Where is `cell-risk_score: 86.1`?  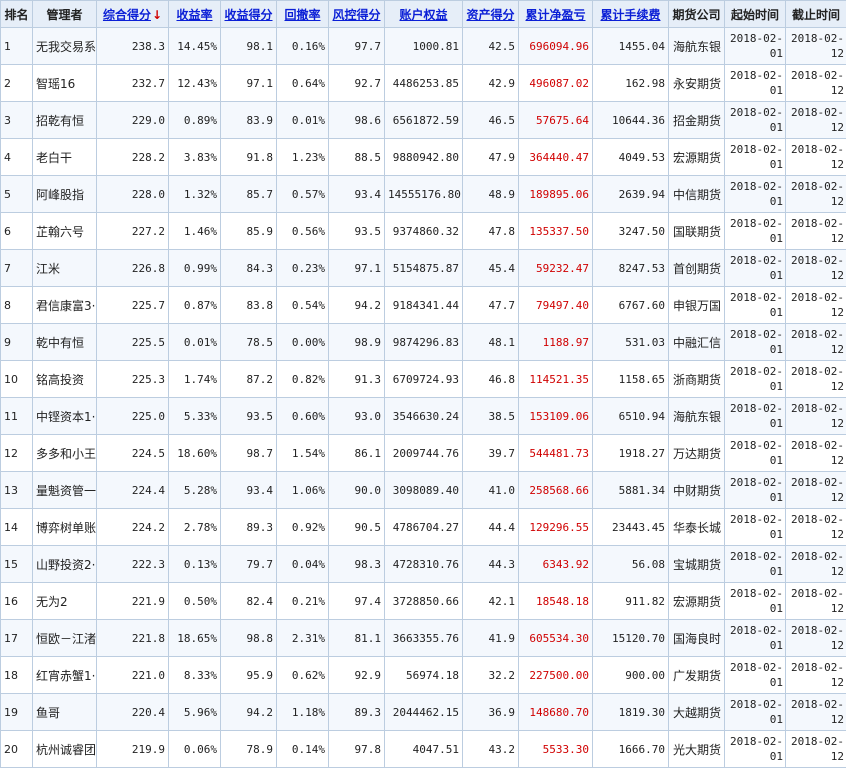 cell-risk_score: 86.1 is located at coordinates (357, 453).